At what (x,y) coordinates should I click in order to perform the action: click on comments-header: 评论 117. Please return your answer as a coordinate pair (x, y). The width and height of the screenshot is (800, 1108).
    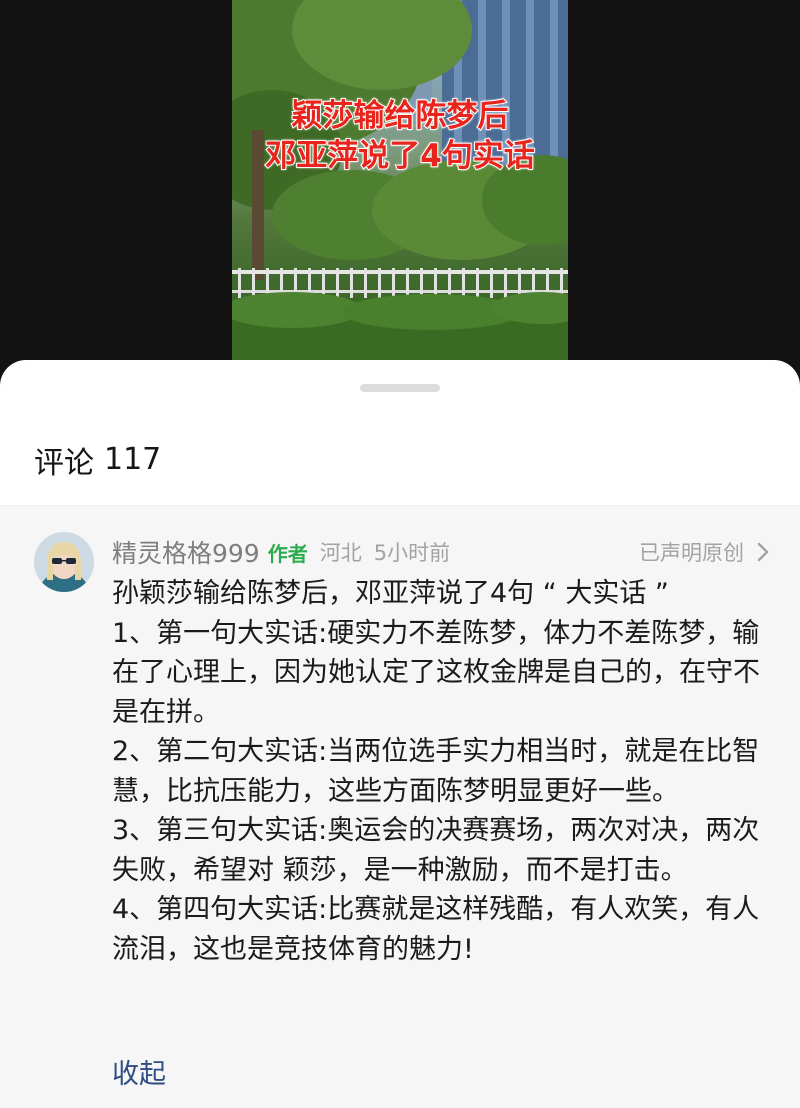
    Looking at the image, I should click on (400, 460).